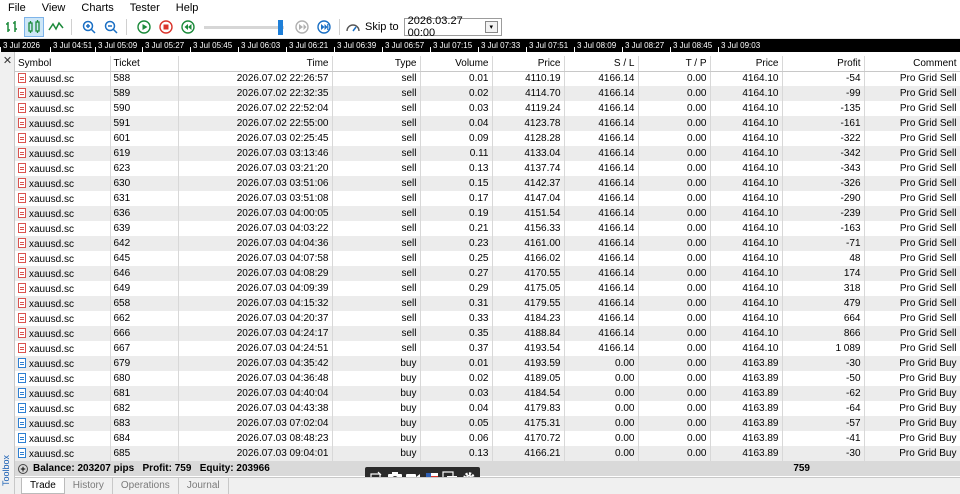 The width and height of the screenshot is (960, 494). I want to click on col-take-profit: T / P, so click(674, 64).